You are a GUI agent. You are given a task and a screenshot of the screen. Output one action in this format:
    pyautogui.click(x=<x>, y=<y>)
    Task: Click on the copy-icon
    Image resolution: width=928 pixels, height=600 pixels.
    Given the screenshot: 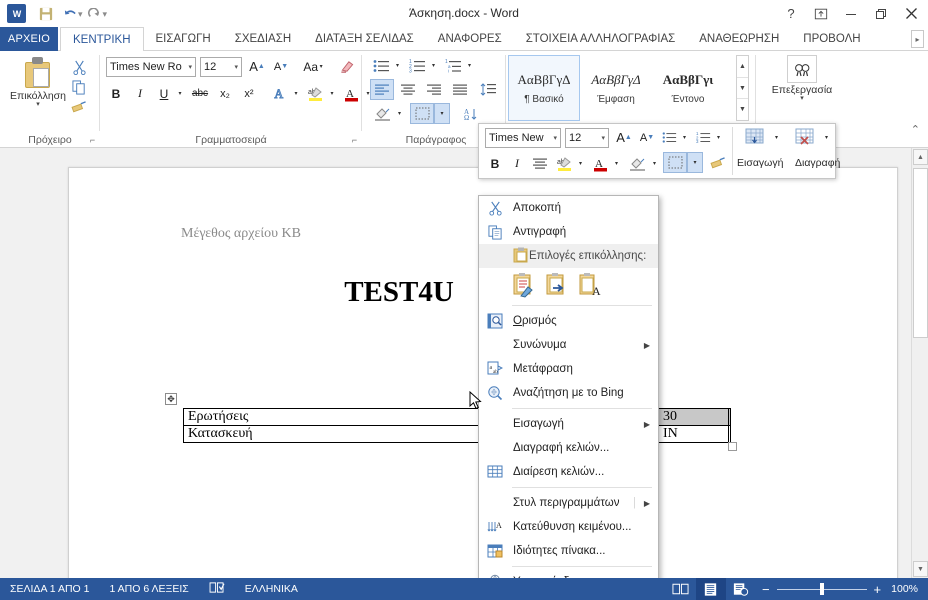 What is the action you would take?
    pyautogui.click(x=79, y=87)
    